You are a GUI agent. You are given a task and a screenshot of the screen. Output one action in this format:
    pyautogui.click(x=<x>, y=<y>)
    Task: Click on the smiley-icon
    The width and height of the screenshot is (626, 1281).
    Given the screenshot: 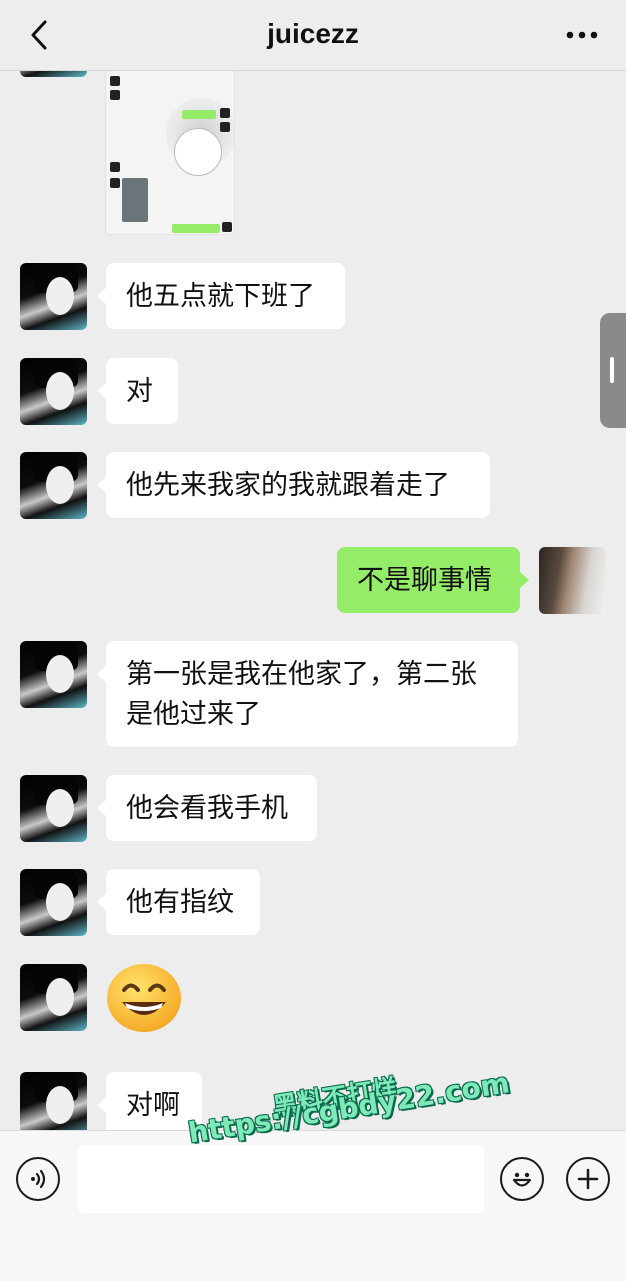 What is the action you would take?
    pyautogui.click(x=522, y=1179)
    